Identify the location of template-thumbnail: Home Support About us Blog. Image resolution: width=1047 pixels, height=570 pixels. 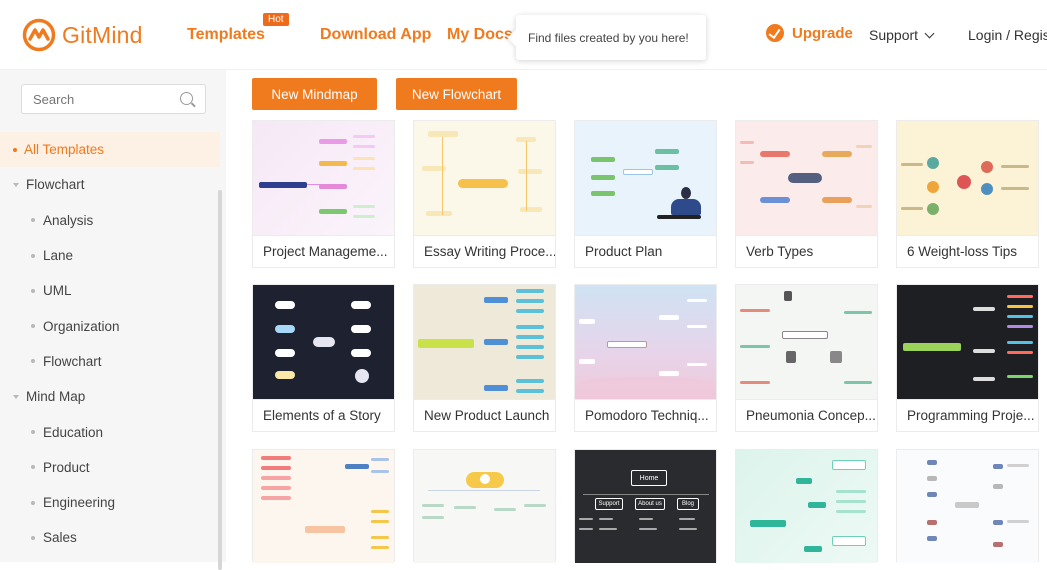
(645, 506).